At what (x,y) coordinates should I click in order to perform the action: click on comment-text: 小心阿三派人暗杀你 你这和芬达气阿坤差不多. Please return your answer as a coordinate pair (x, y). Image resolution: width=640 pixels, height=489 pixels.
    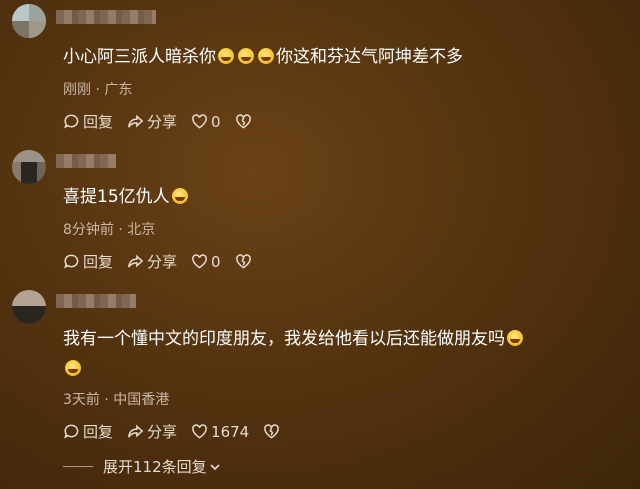
    Looking at the image, I should click on (341, 57).